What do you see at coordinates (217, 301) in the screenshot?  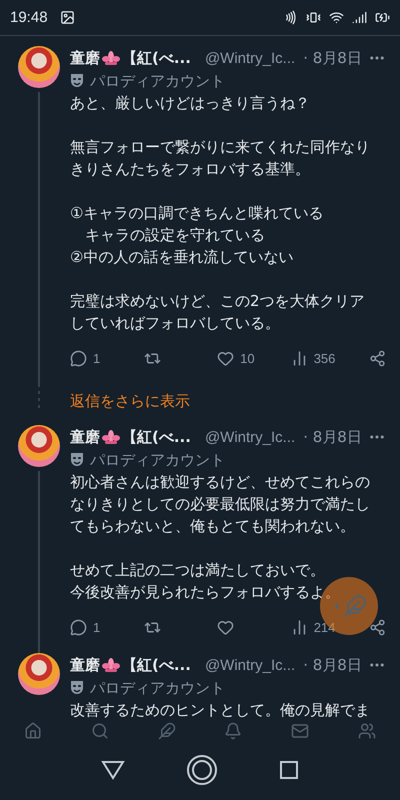 I see `post-text-line: 完璧は求めないけど、この2つを大体クリア` at bounding box center [217, 301].